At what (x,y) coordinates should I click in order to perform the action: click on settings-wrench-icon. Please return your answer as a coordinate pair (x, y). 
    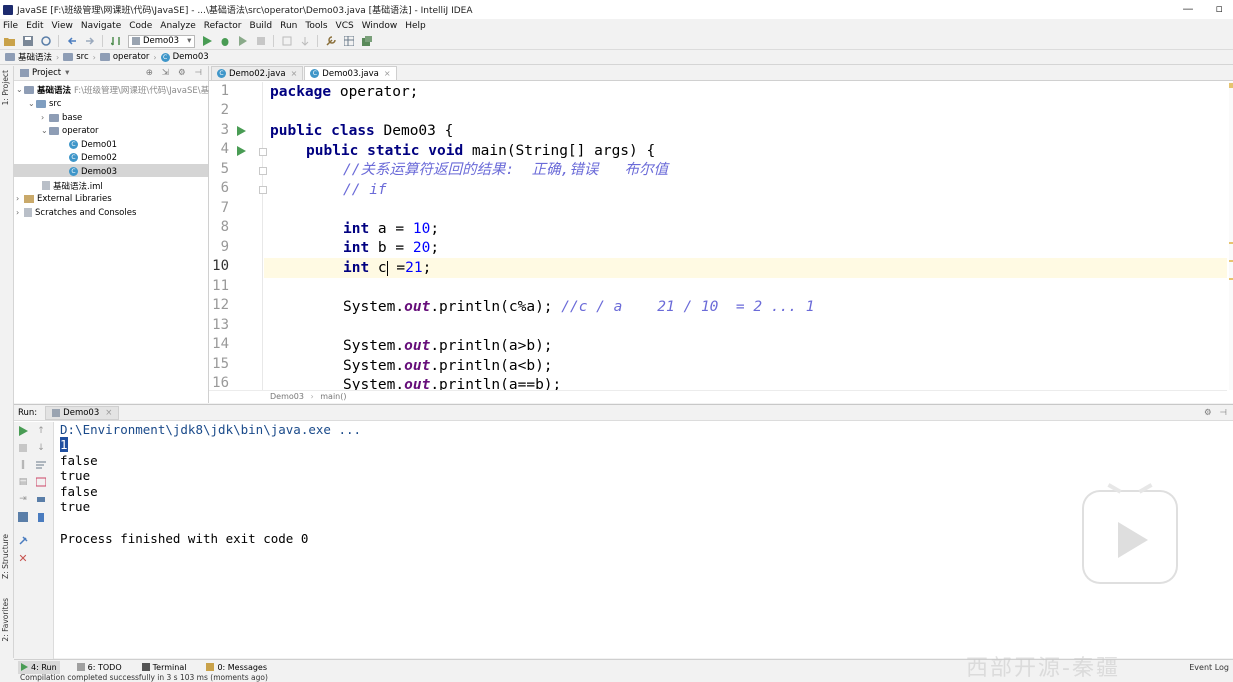
    Looking at the image, I should click on (330, 41).